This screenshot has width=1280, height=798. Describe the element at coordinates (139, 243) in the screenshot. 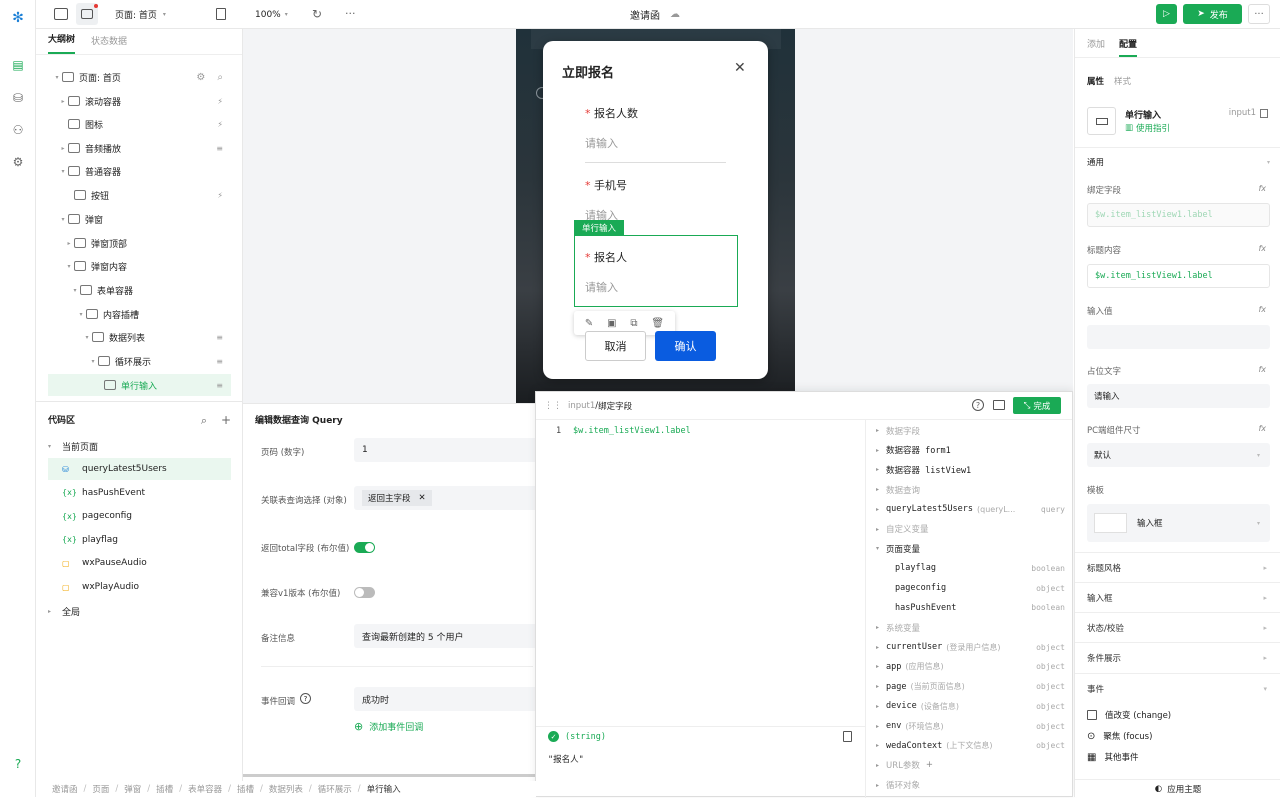

I see `tree-item: ▸ 弹窗顶部` at that location.